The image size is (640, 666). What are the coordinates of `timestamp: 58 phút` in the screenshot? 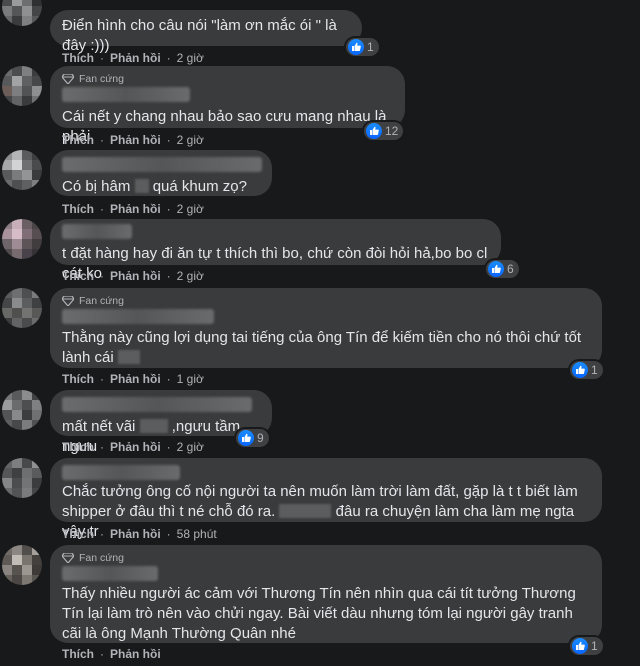 It's located at (197, 534).